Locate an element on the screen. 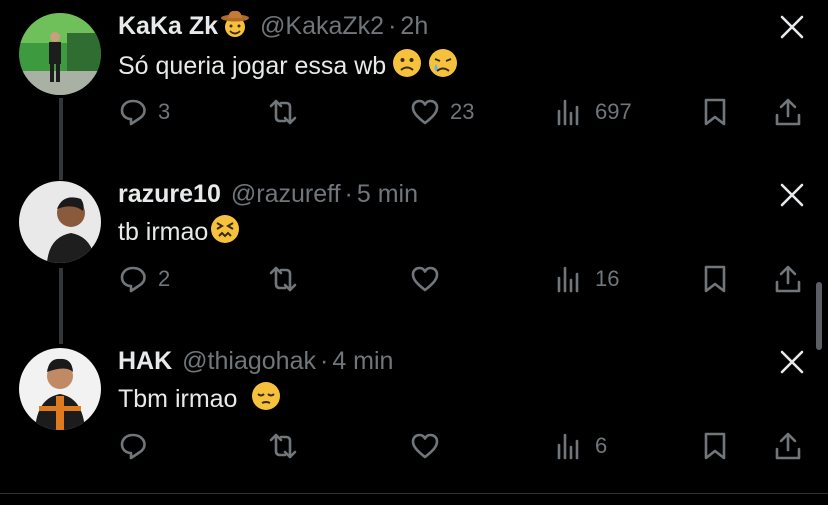 This screenshot has height=505, width=828. tweet-text-row: Só queria jogar essa wb is located at coordinates (288, 66).